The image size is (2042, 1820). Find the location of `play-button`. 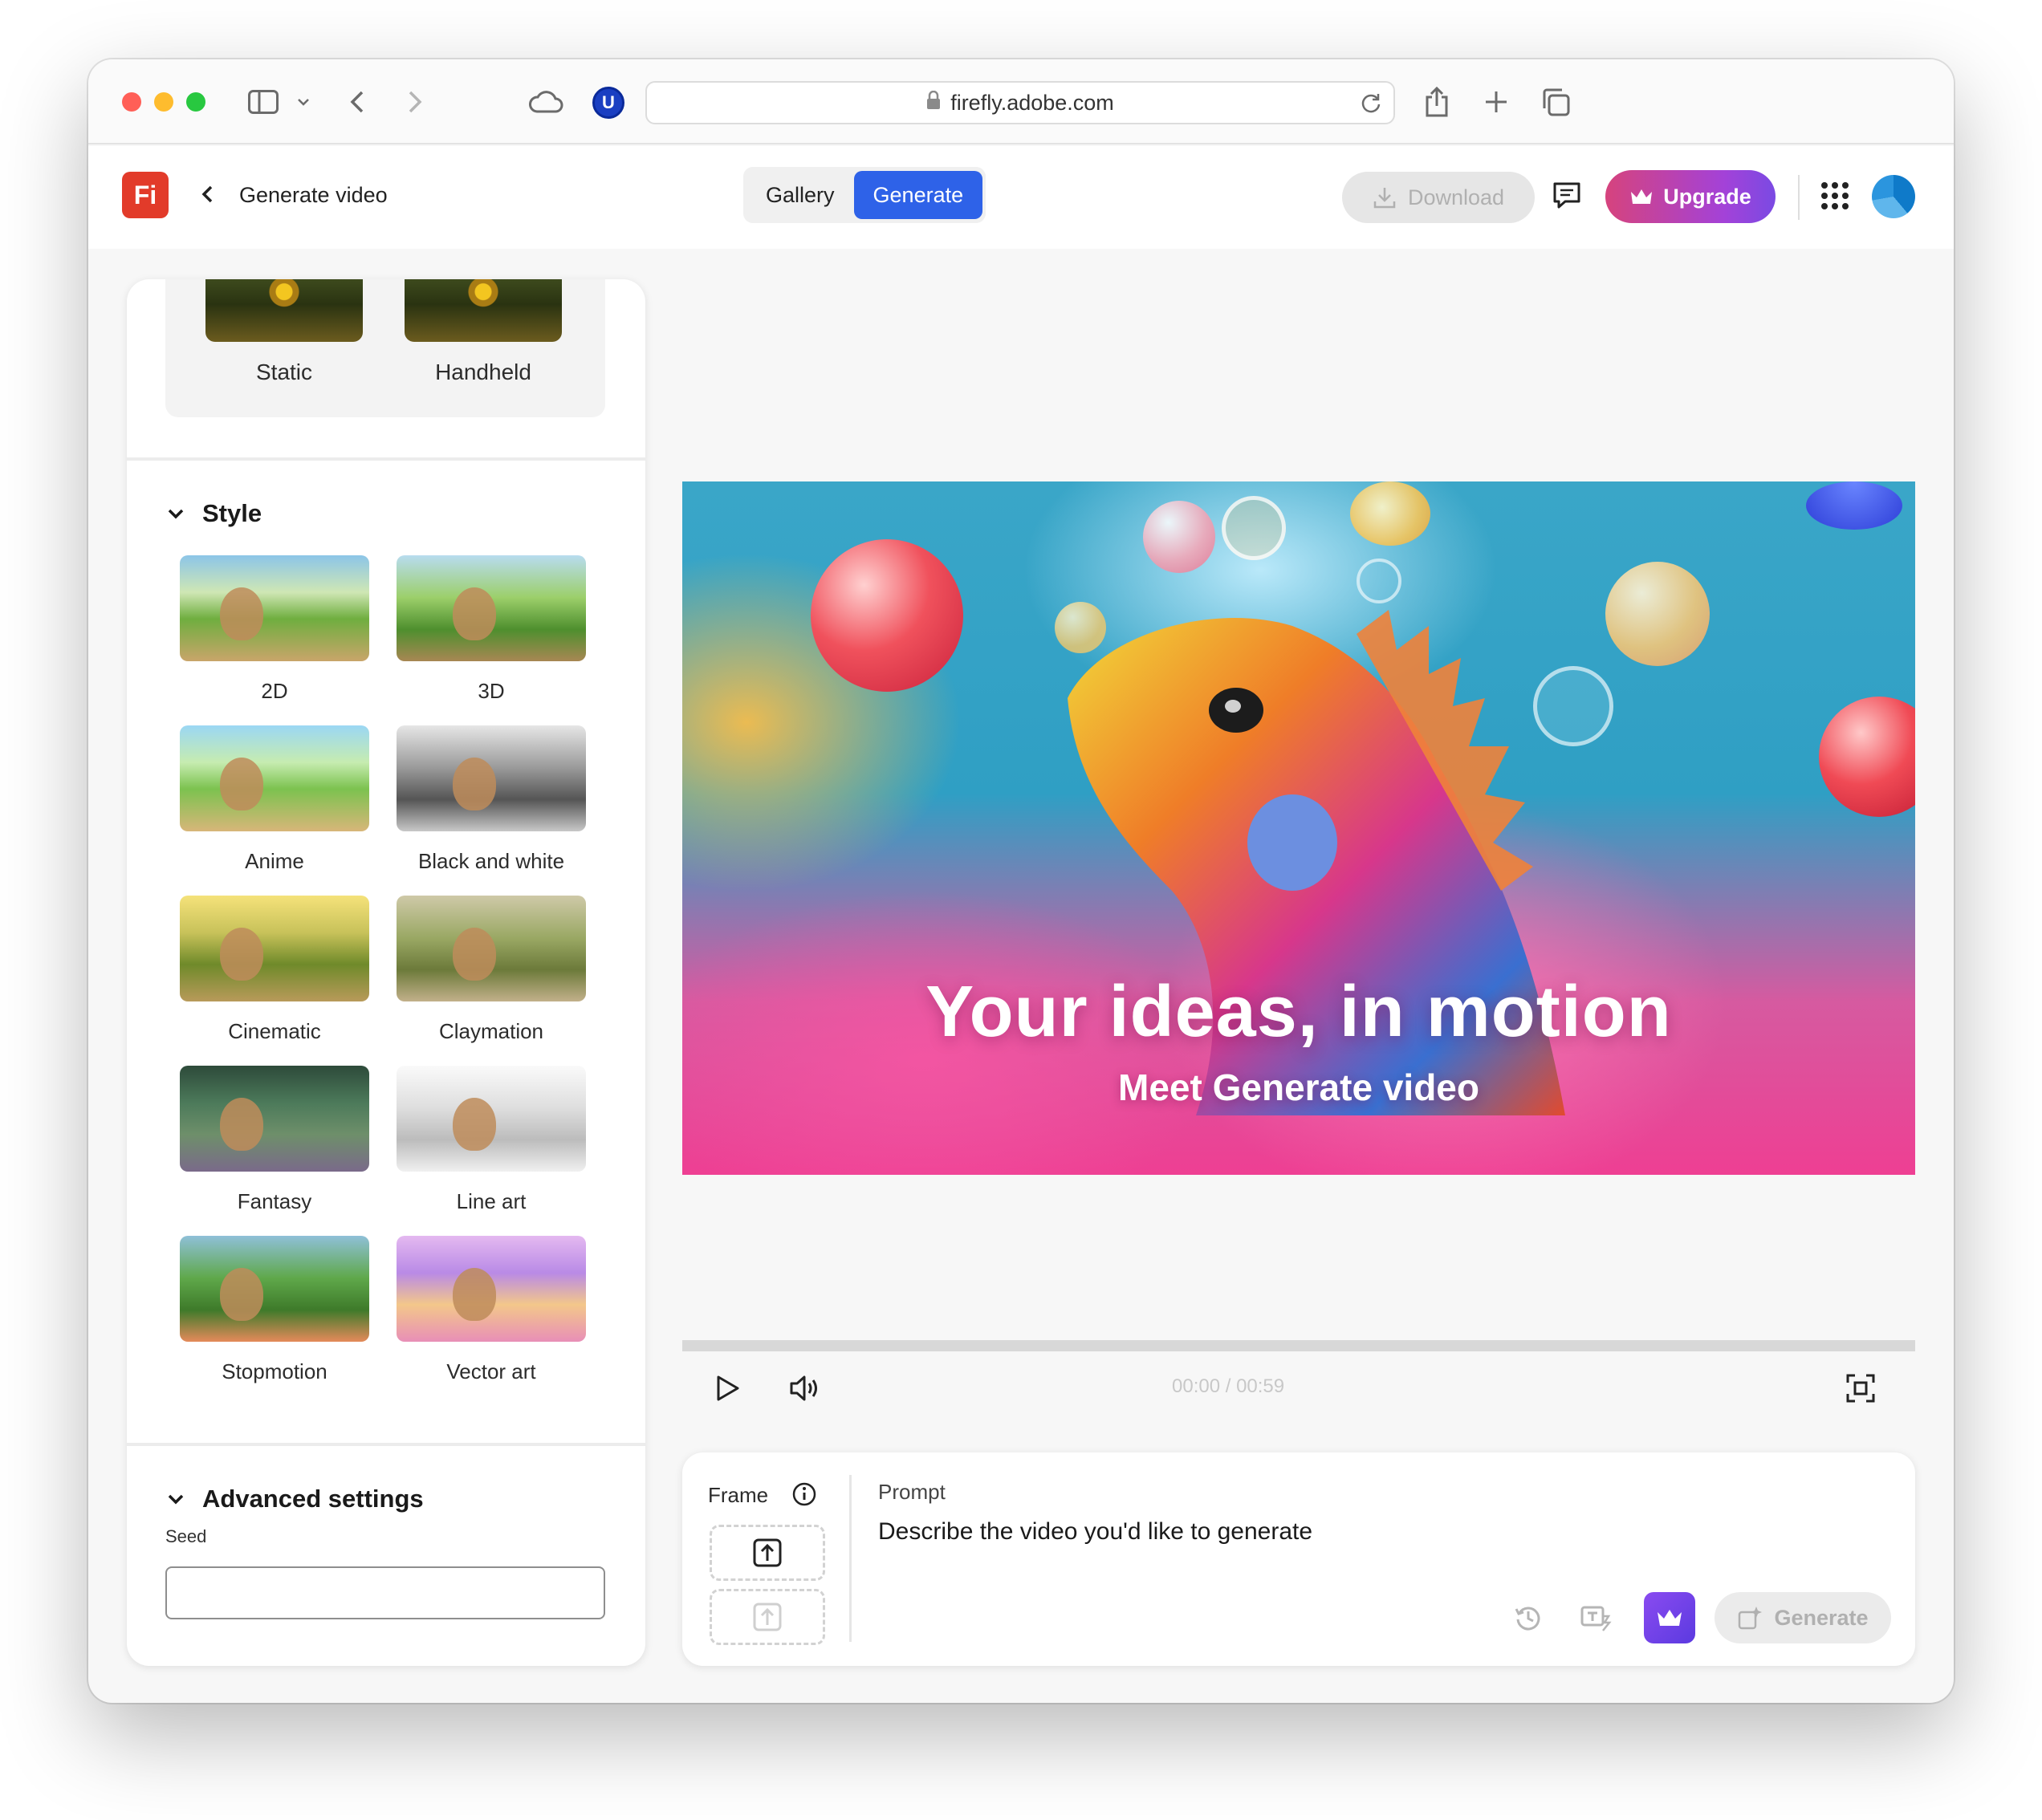

play-button is located at coordinates (727, 1388).